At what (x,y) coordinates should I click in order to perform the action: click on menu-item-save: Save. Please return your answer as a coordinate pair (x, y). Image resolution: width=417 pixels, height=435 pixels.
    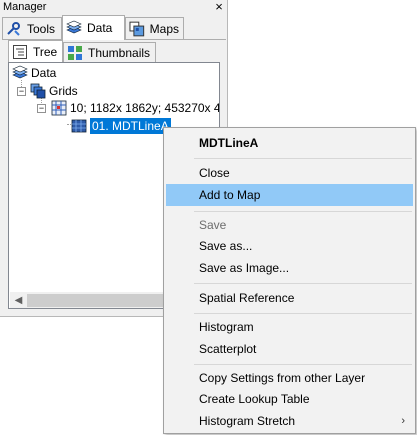
    Looking at the image, I should click on (213, 225).